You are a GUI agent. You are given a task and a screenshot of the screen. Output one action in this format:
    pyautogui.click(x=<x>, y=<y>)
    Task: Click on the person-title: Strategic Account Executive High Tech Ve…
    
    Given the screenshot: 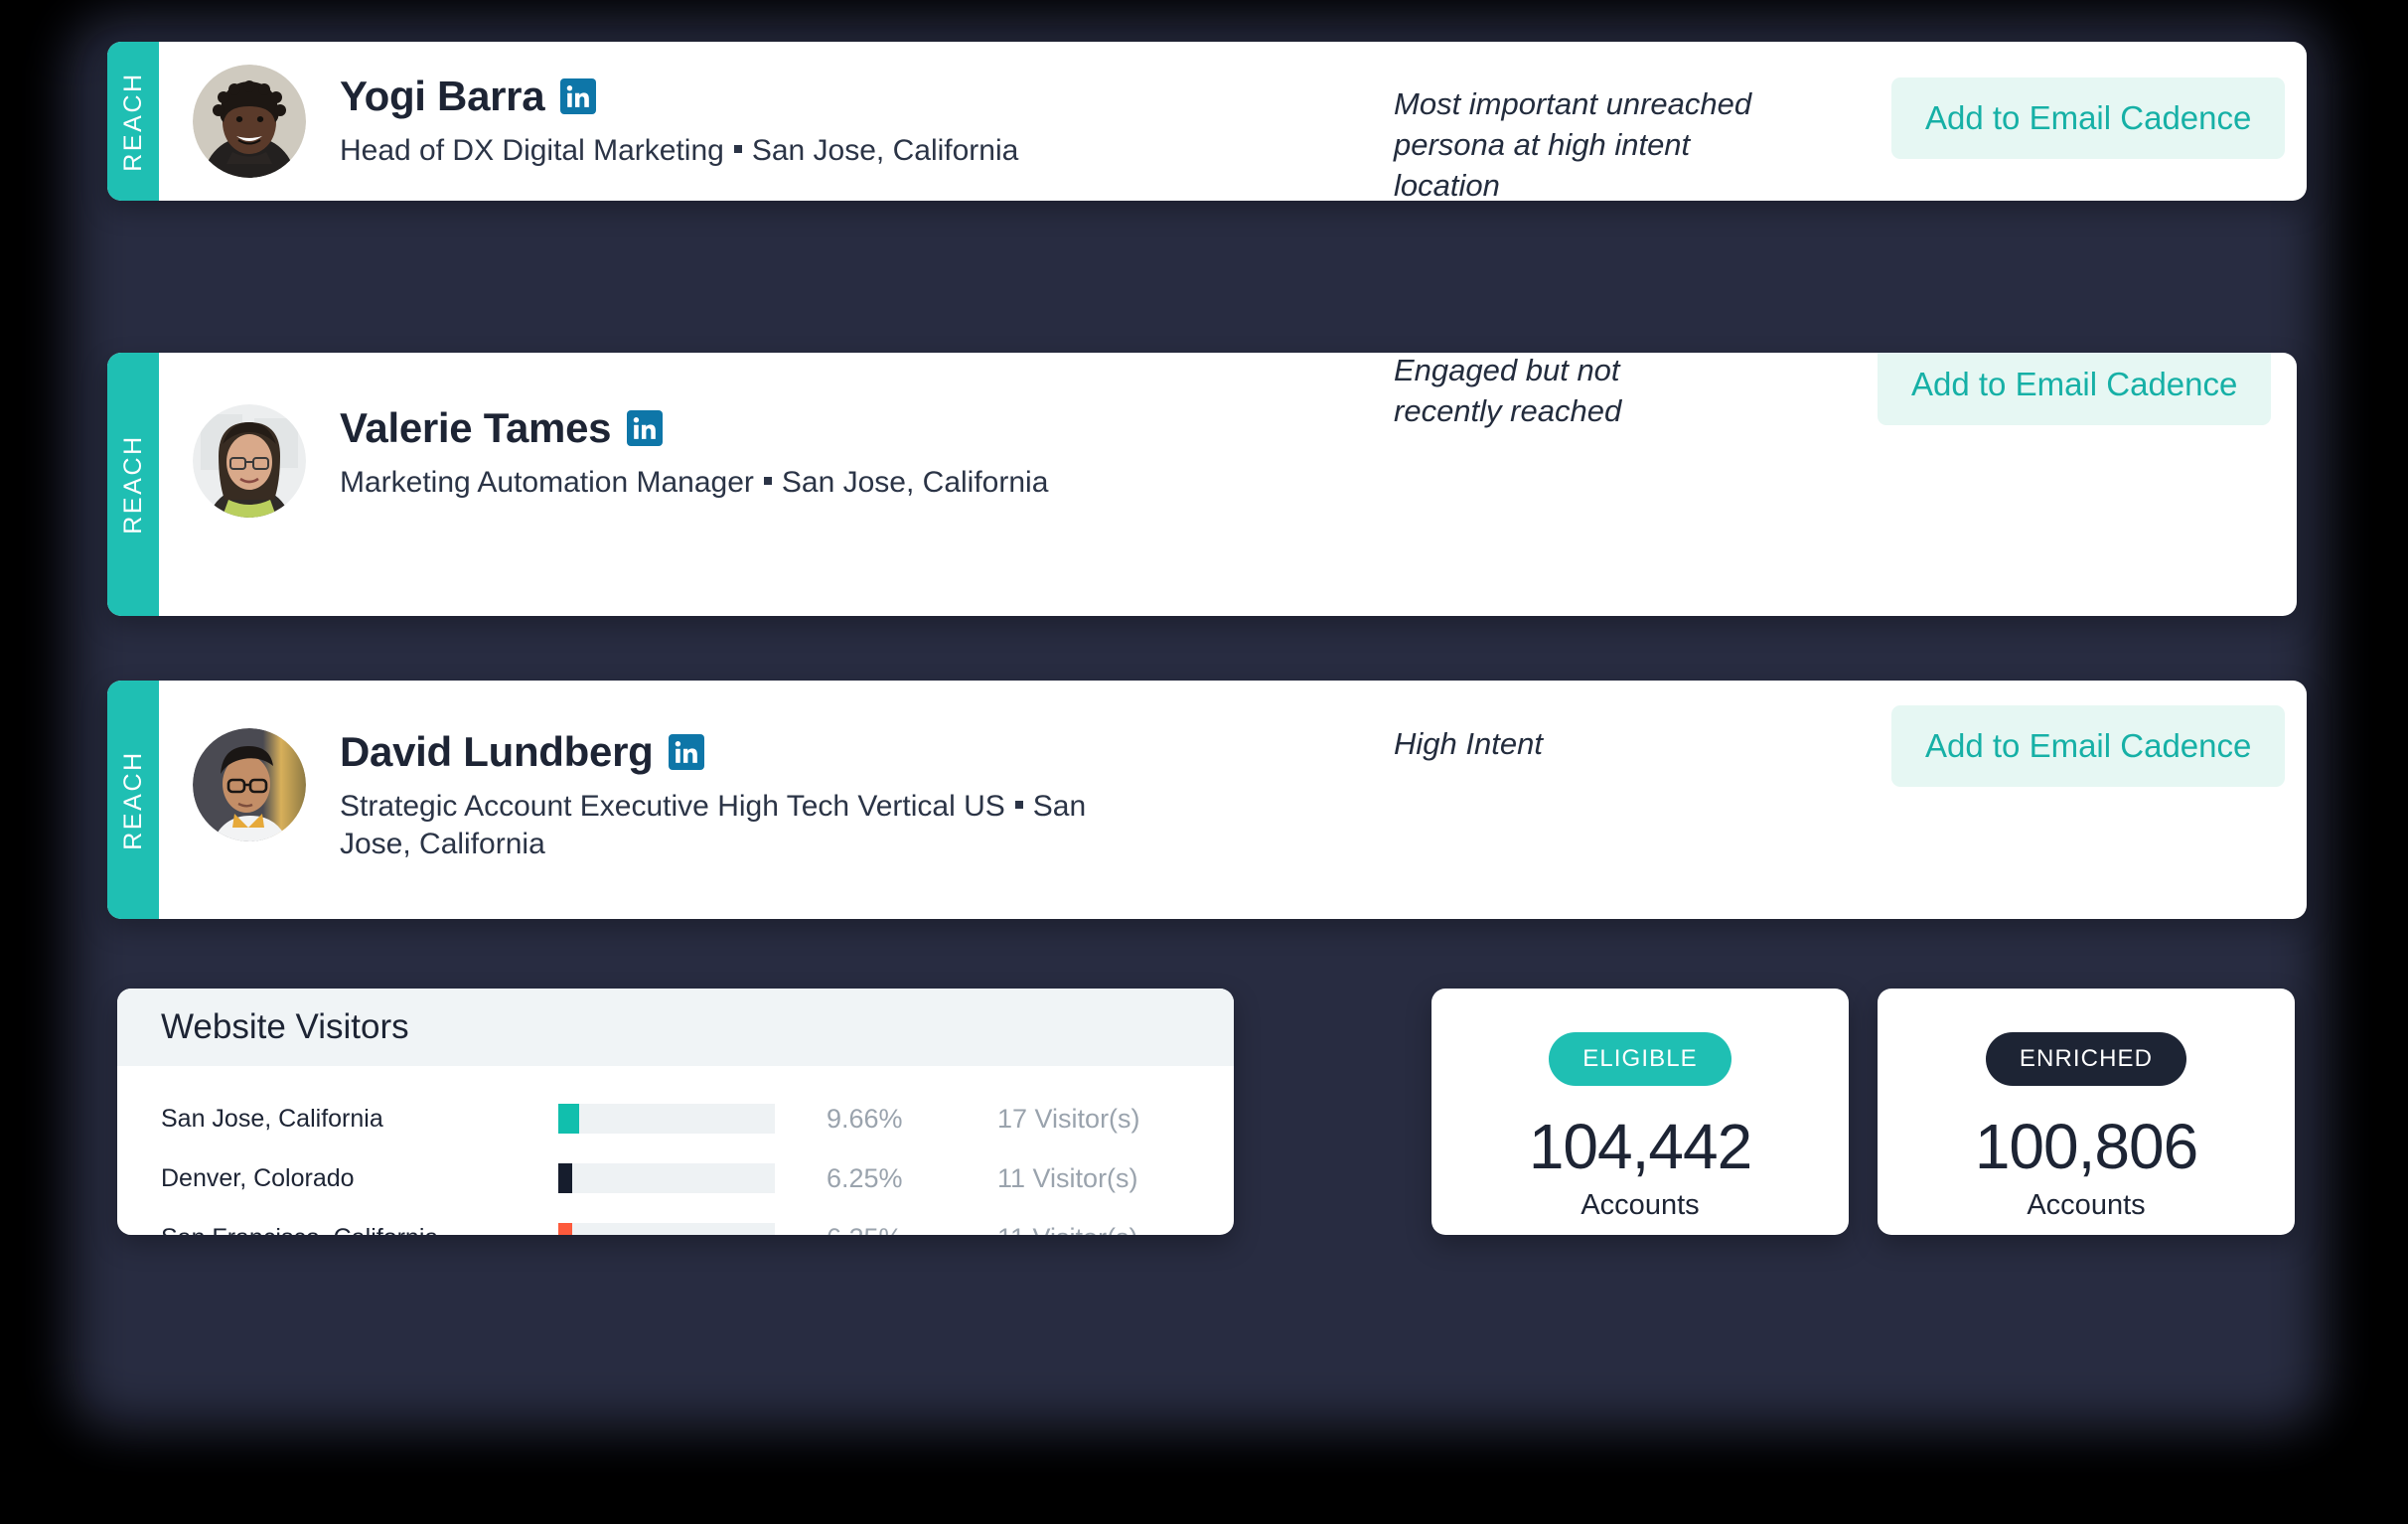 What is the action you would take?
    pyautogui.click(x=672, y=807)
    